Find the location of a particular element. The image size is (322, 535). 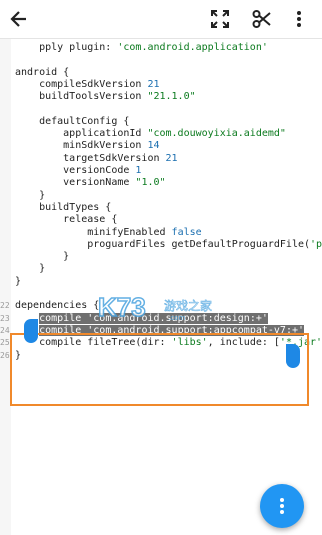

svg-text: K73 is located at coordinates (122, 307).